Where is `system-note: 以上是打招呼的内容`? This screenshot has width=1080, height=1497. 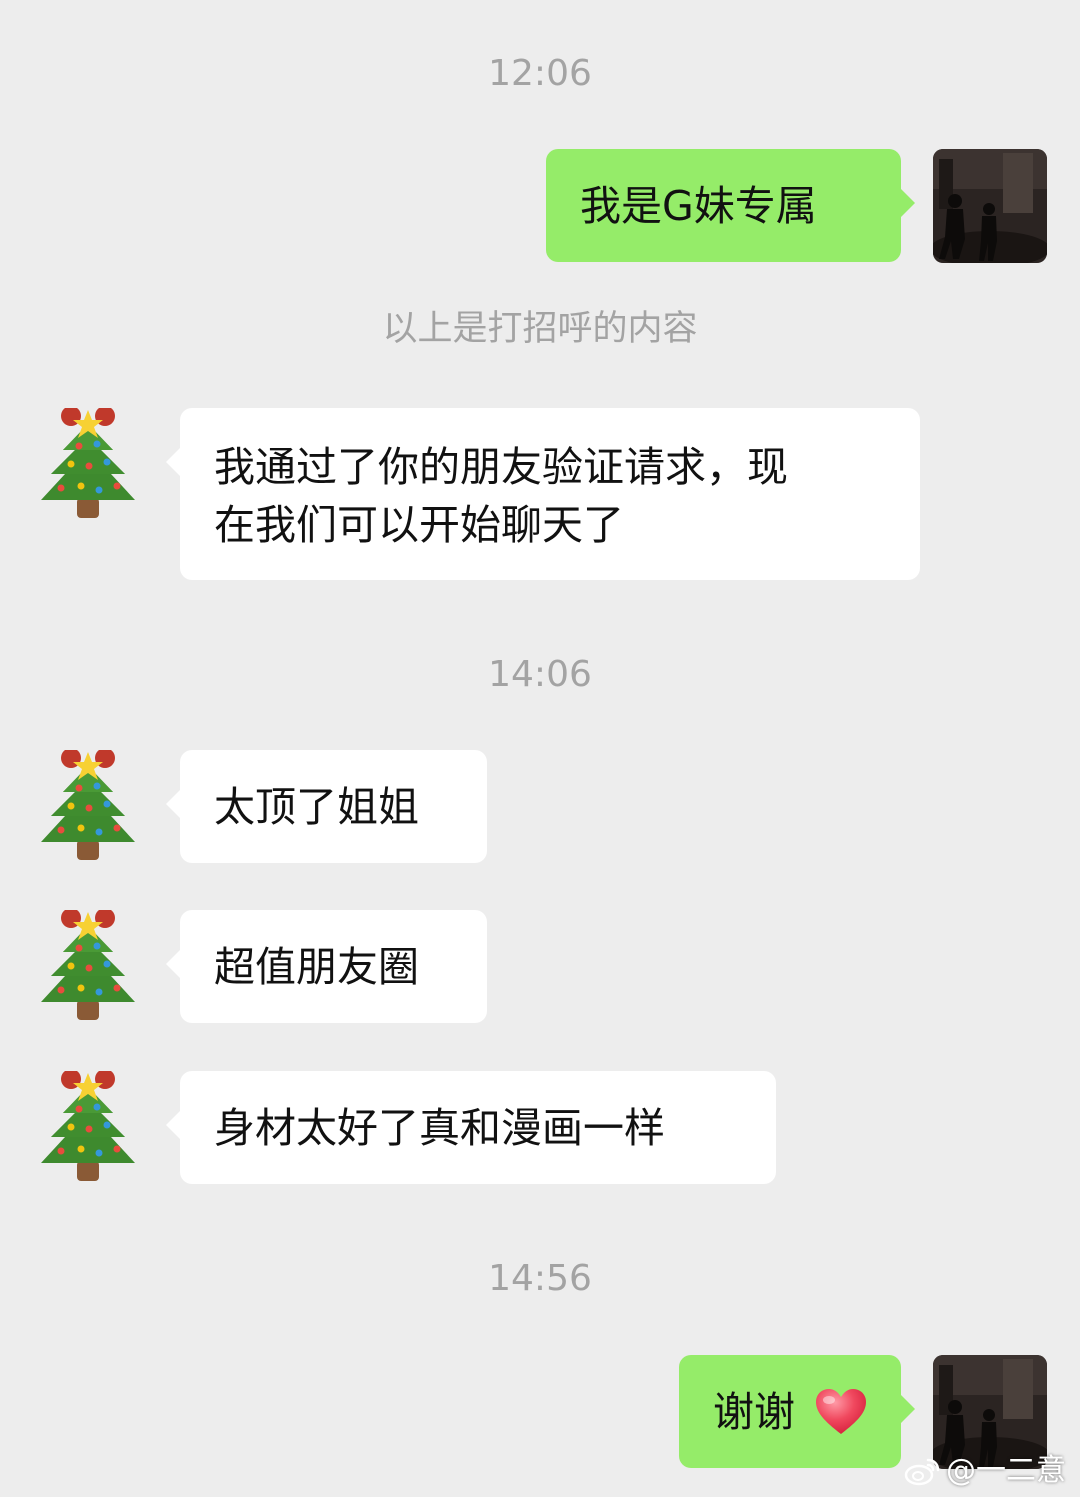
system-note: 以上是打招呼的内容 is located at coordinates (540, 329).